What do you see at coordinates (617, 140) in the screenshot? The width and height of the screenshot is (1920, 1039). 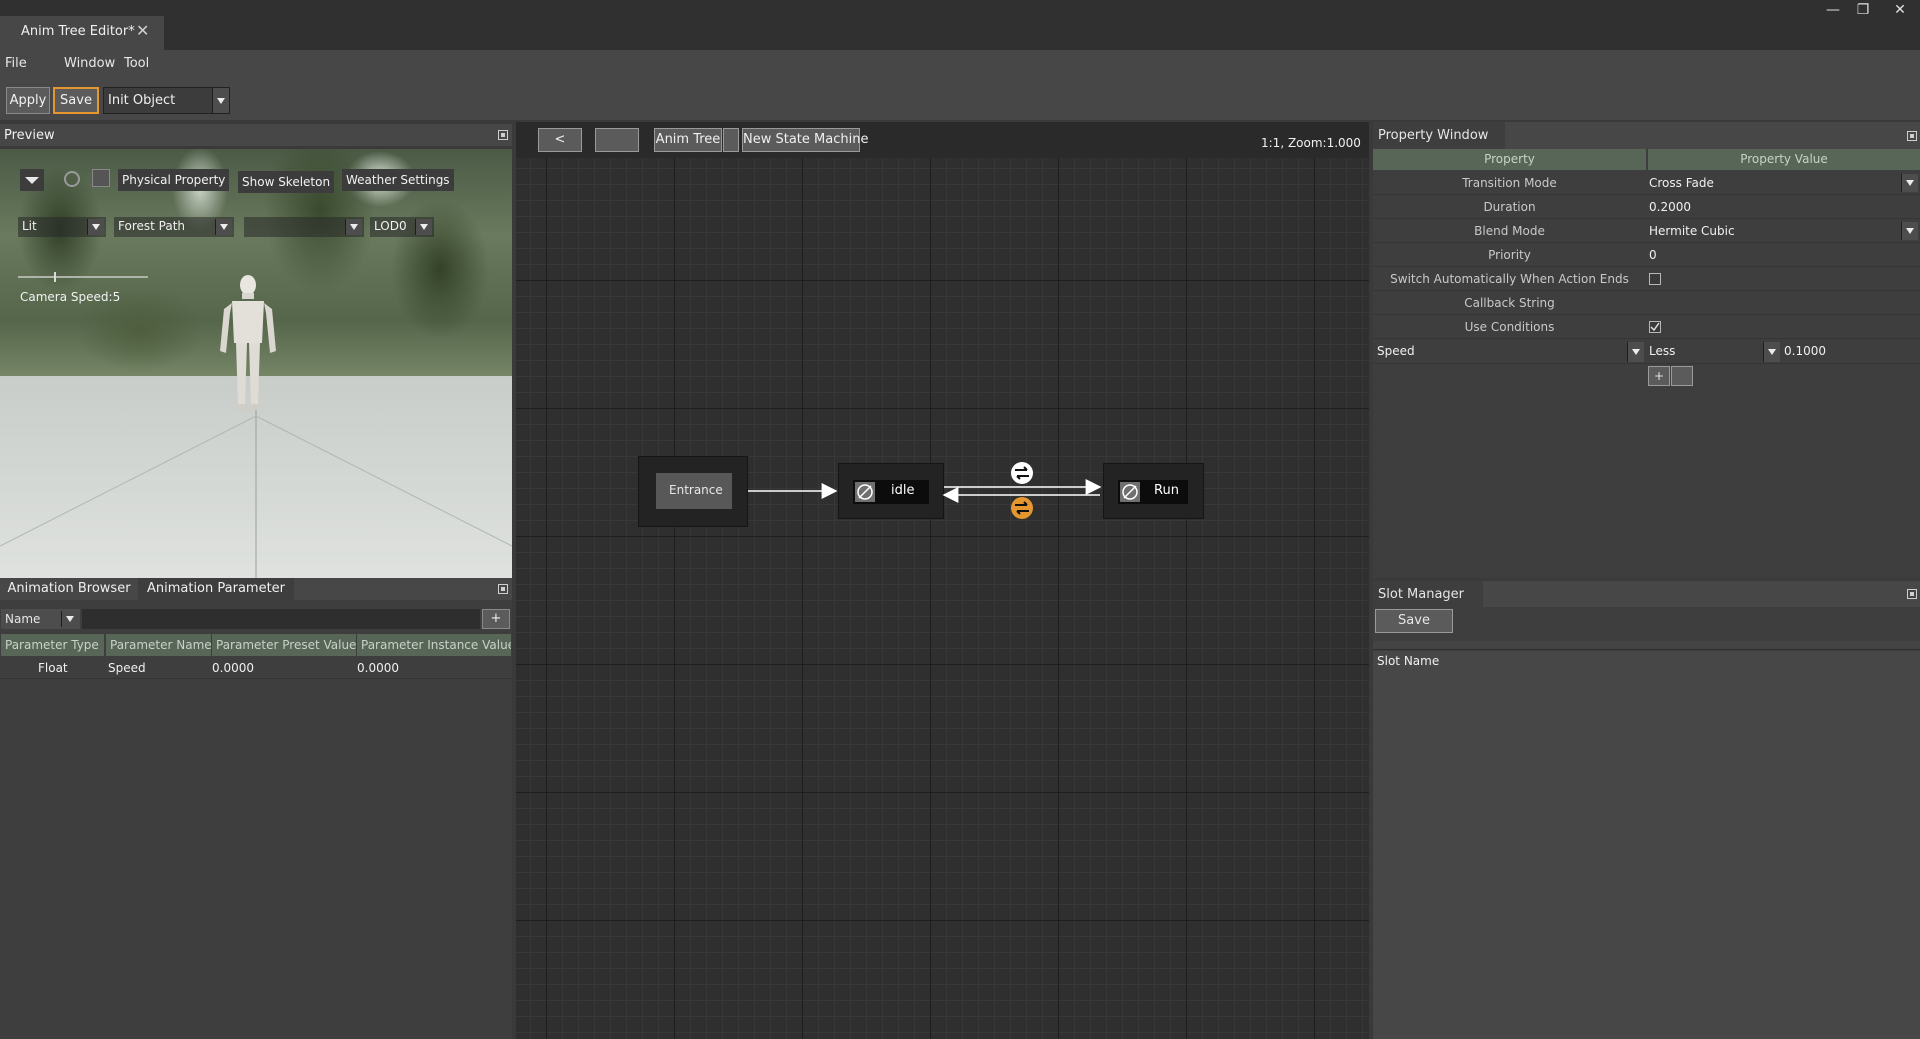 I see `forward-button: >` at bounding box center [617, 140].